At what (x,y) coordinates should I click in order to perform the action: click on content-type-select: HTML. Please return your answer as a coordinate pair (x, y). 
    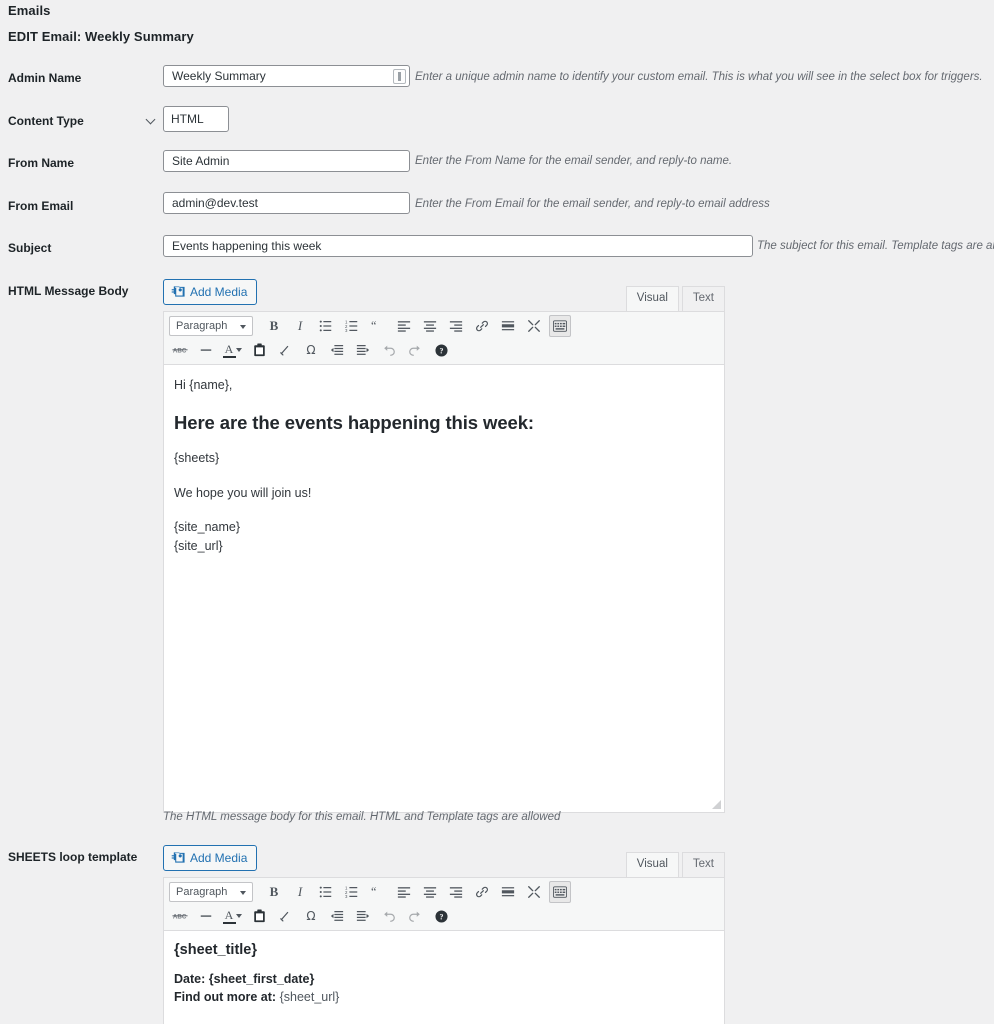
    Looking at the image, I should click on (196, 119).